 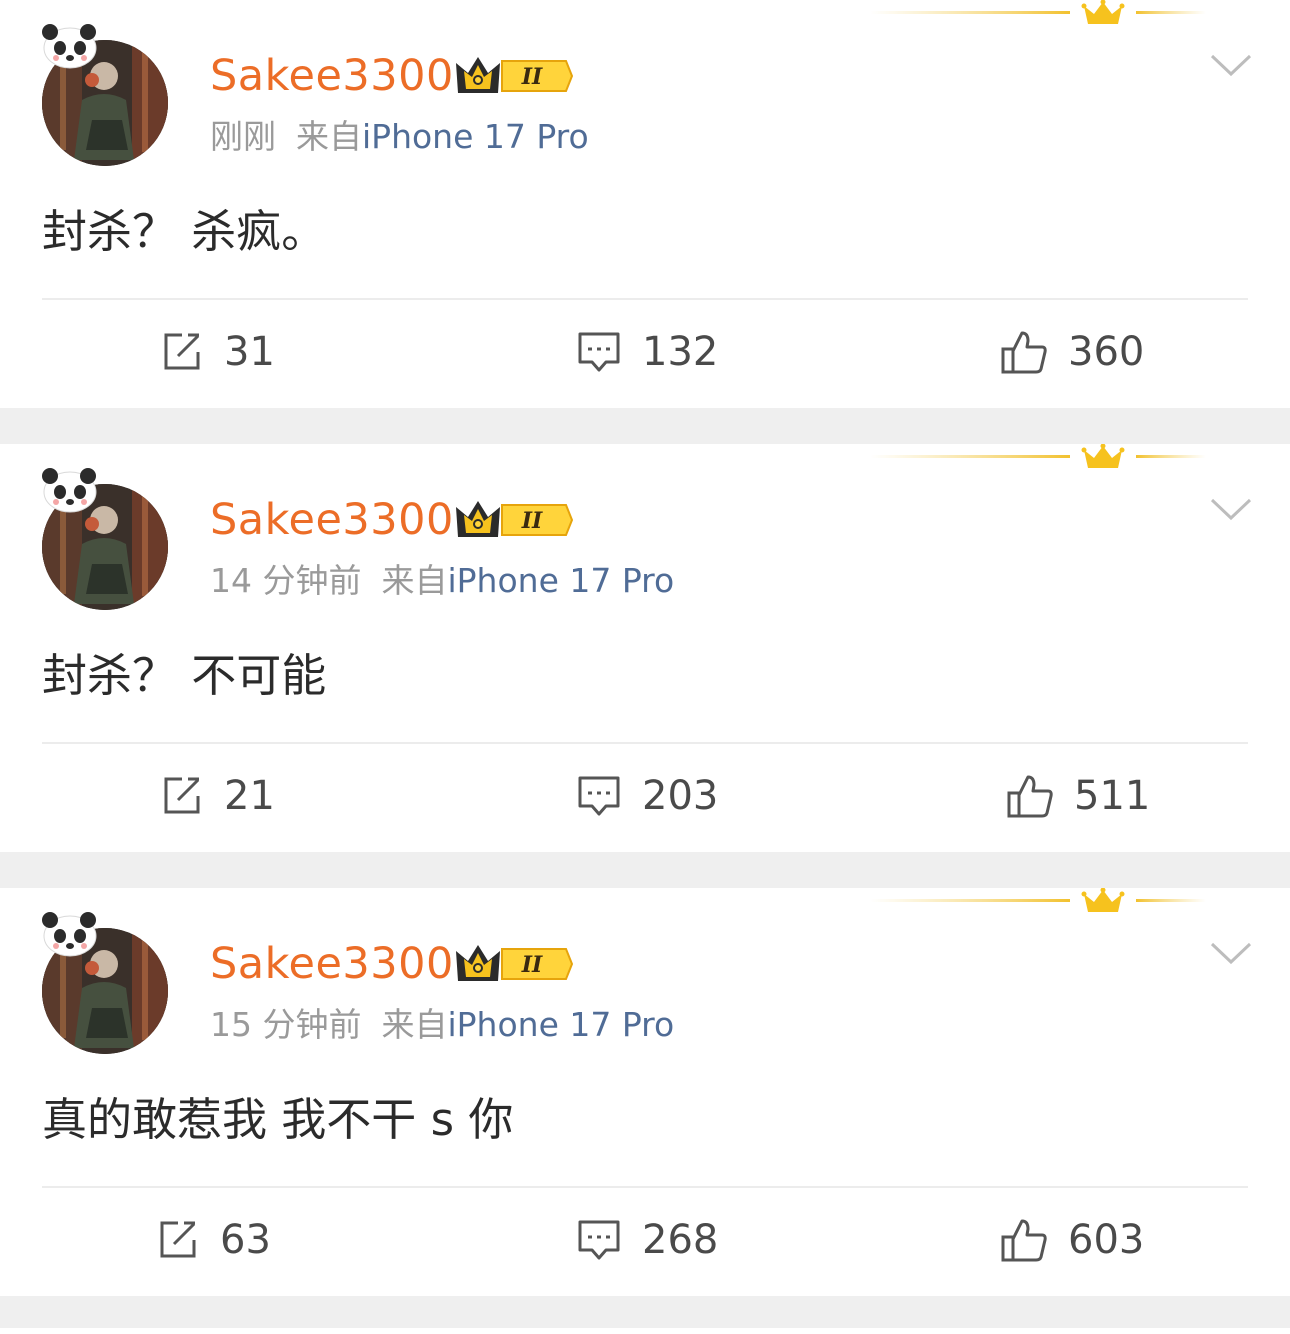 What do you see at coordinates (217, 352) in the screenshot?
I see `repost-button: 31` at bounding box center [217, 352].